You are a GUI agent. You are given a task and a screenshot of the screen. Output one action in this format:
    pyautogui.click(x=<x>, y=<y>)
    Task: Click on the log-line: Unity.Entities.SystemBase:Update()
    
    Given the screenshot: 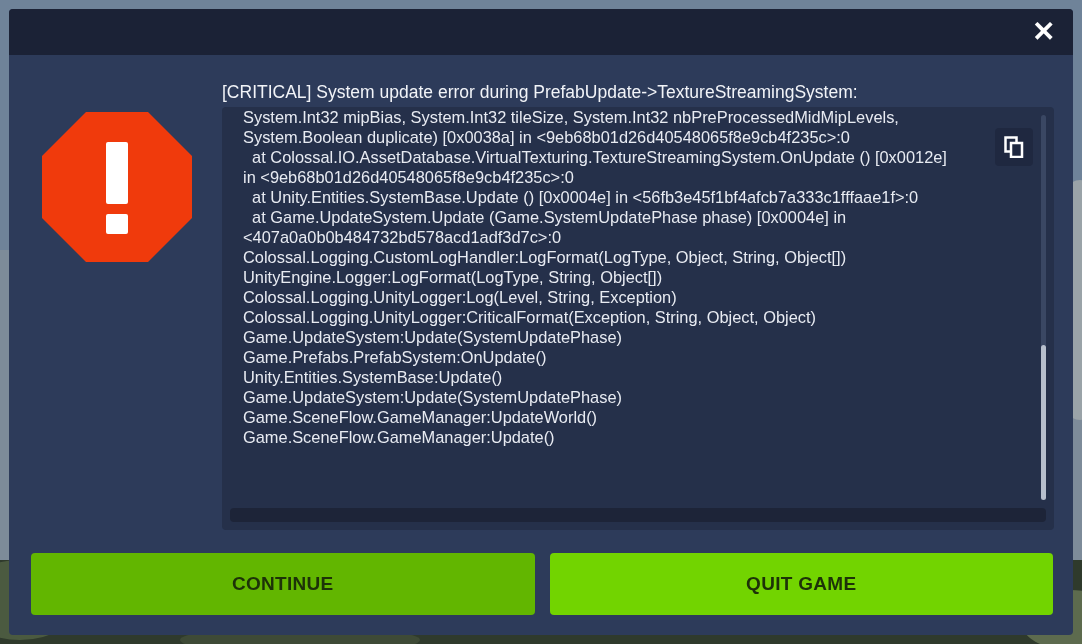 What is the action you would take?
    pyautogui.click(x=373, y=377)
    